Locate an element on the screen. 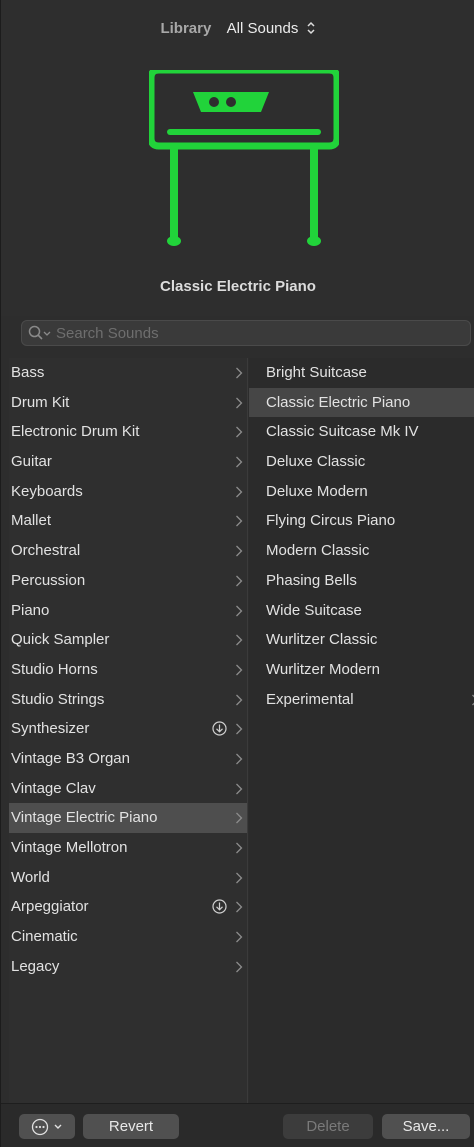 Image resolution: width=474 pixels, height=1147 pixels. patch-item: Bright Suitcase is located at coordinates (361, 373).